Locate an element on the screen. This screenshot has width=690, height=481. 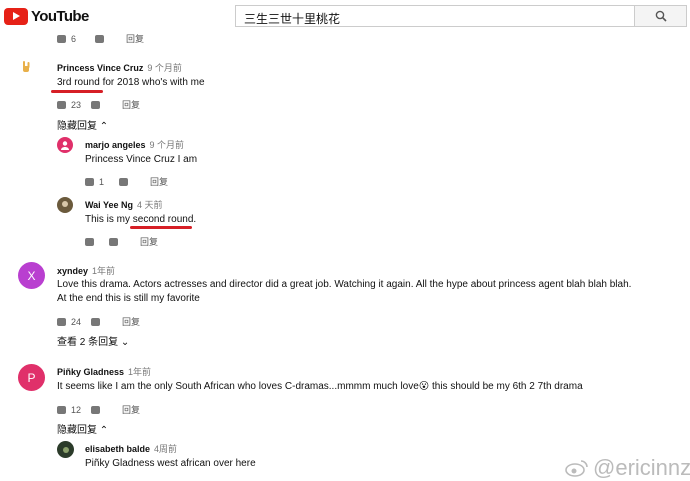
search-icon is located at coordinates (661, 16).